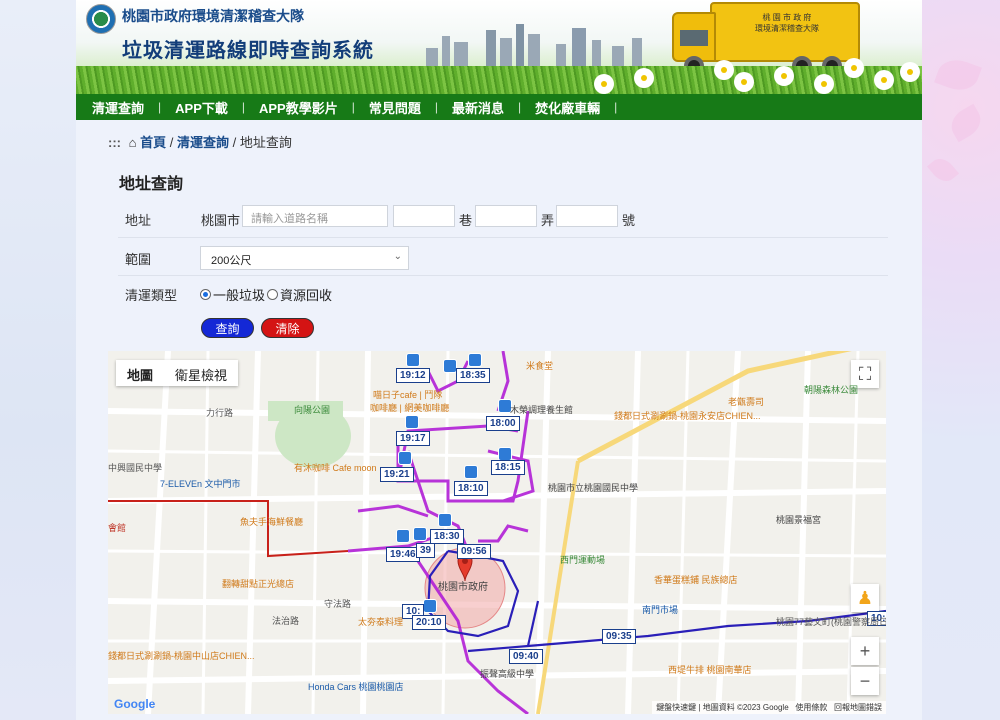 Image resolution: width=1000 pixels, height=720 pixels. What do you see at coordinates (865, 651) in the screenshot?
I see `zoom-in-button: +` at bounding box center [865, 651].